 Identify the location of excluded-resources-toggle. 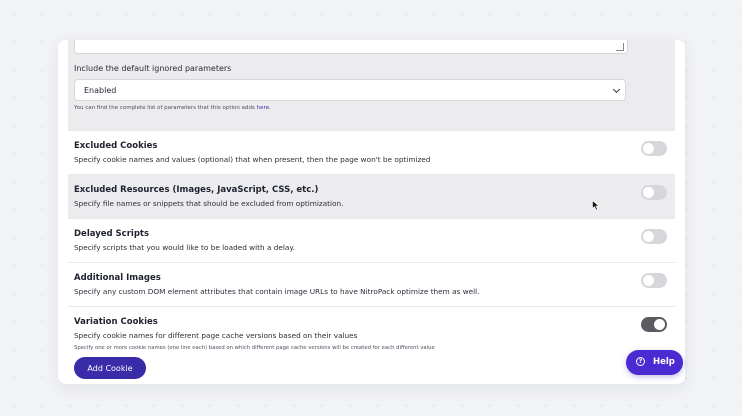
(654, 192).